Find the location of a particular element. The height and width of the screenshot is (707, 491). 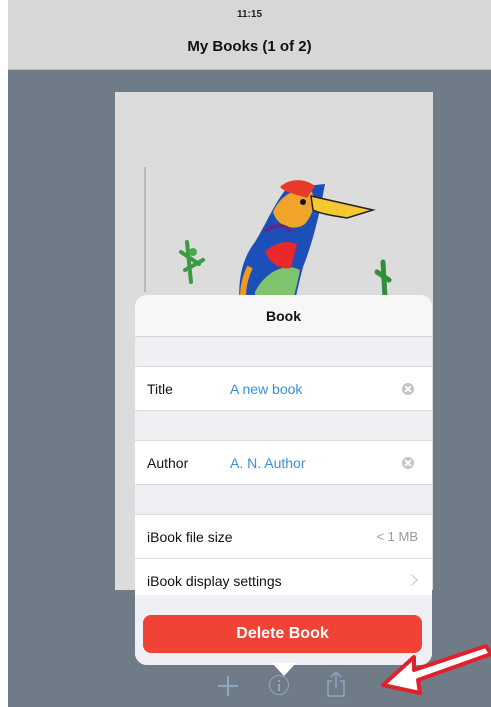

popover-title: Book is located at coordinates (283, 316).